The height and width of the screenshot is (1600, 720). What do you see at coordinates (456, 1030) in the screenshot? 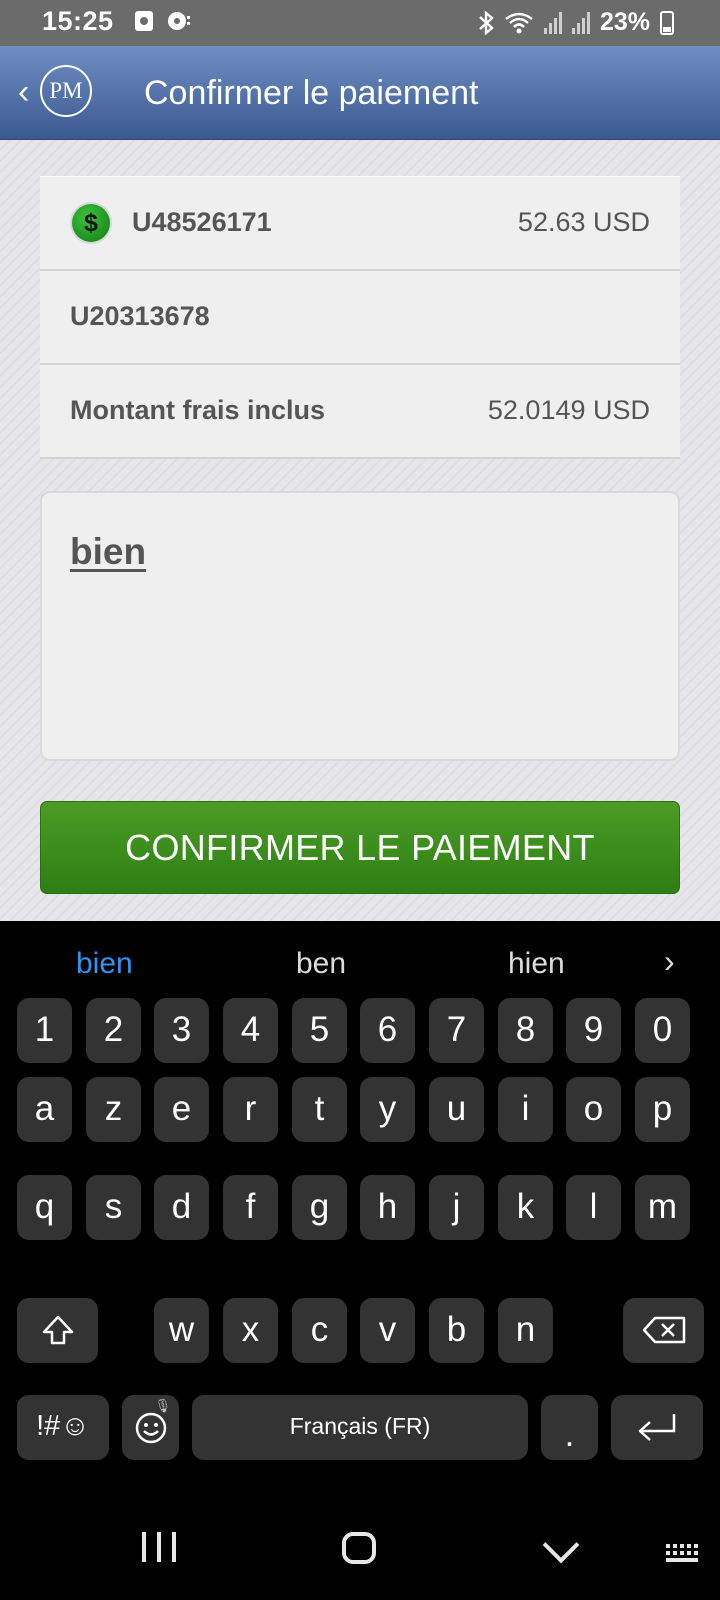
I see `key-7: 7` at bounding box center [456, 1030].